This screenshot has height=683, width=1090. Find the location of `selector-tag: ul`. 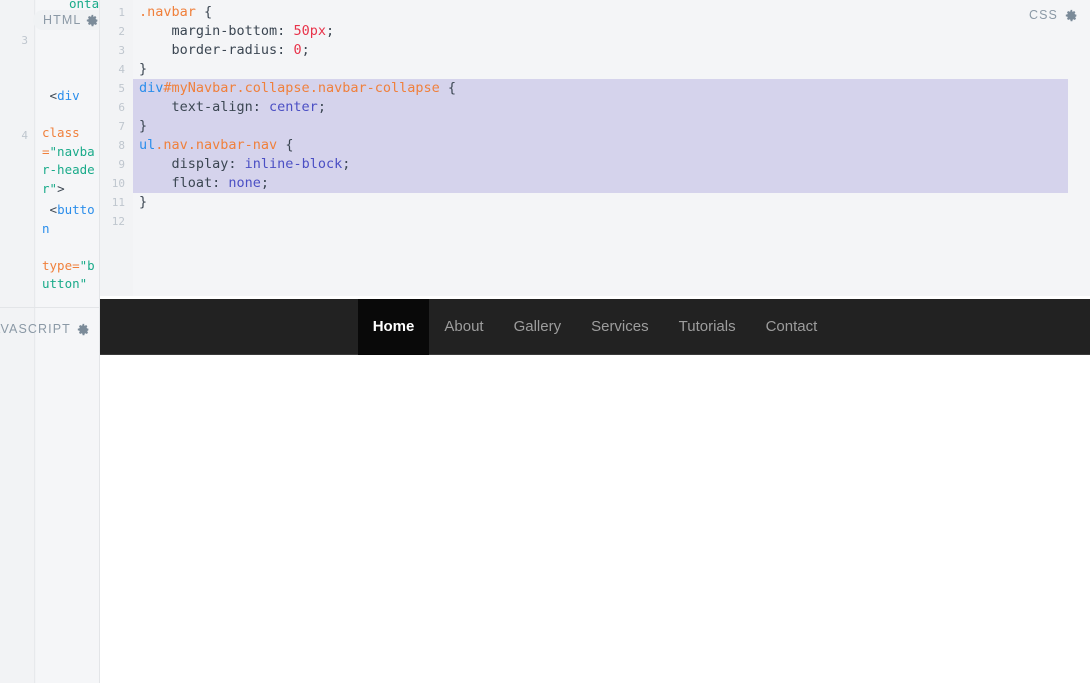

selector-tag: ul is located at coordinates (147, 145).